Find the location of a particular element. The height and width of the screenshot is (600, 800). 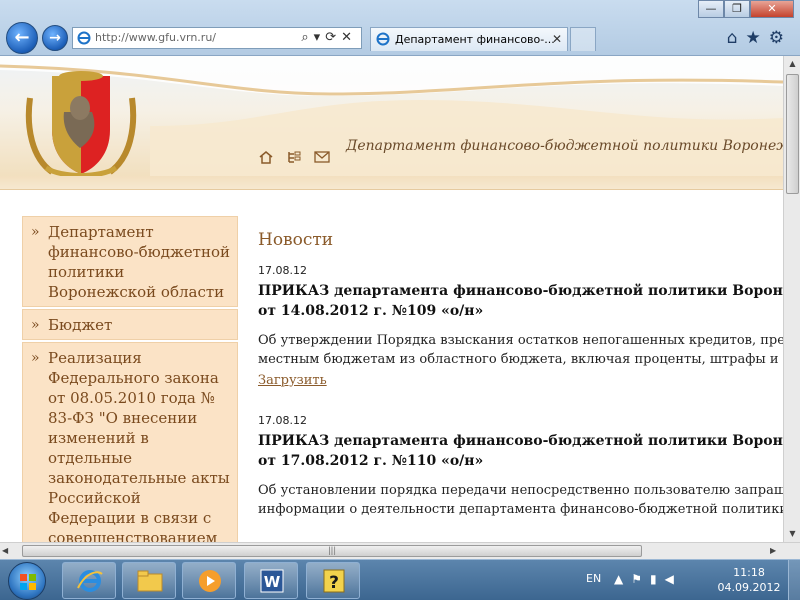

taskbar-word-button: W is located at coordinates (271, 580).